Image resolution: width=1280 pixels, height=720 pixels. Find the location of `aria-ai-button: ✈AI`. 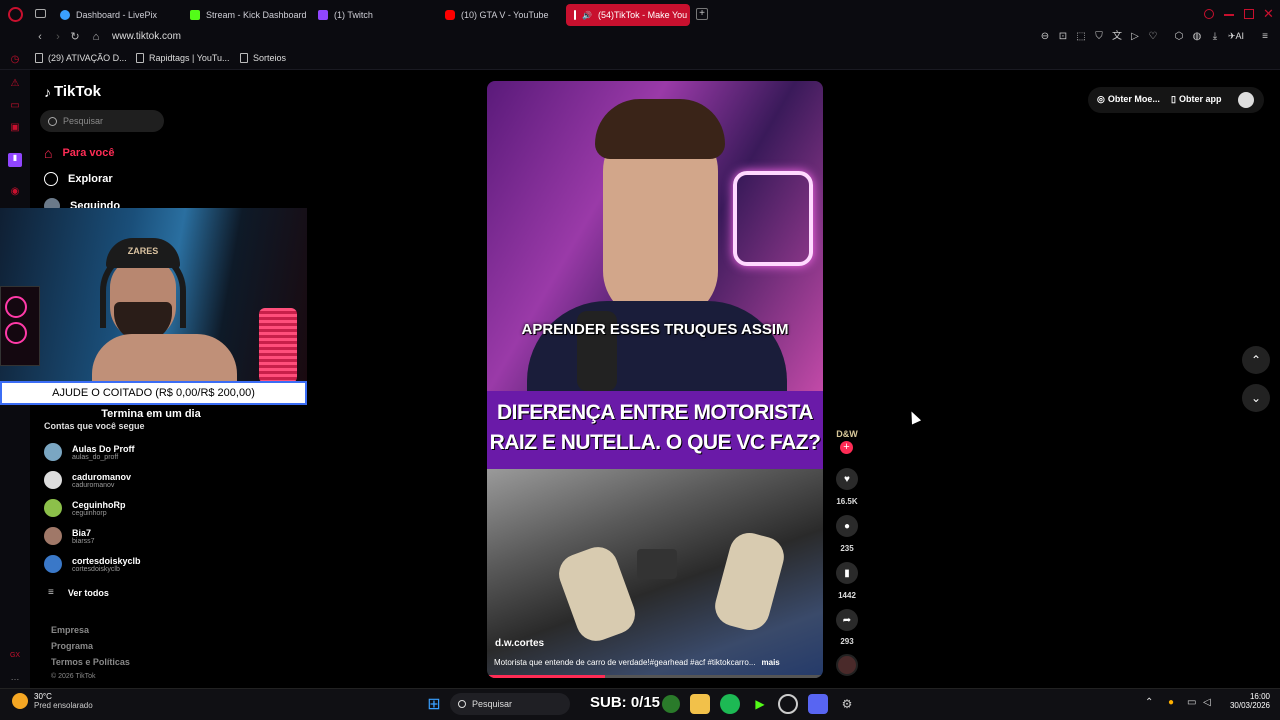

aria-ai-button: ✈AI is located at coordinates (1236, 36).